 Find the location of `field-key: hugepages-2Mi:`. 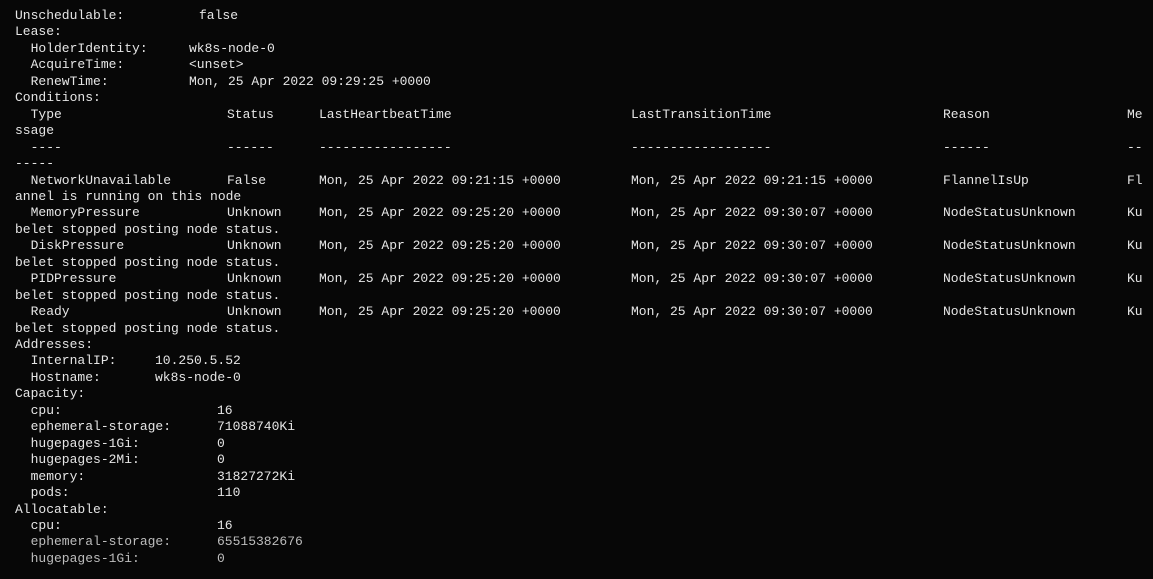

field-key: hugepages-2Mi: is located at coordinates (105, 460).